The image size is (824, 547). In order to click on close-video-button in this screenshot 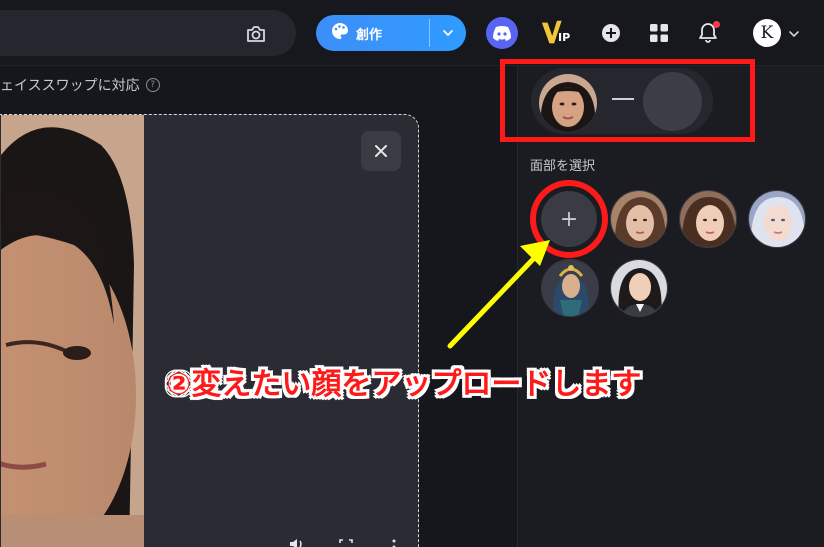, I will do `click(381, 151)`.